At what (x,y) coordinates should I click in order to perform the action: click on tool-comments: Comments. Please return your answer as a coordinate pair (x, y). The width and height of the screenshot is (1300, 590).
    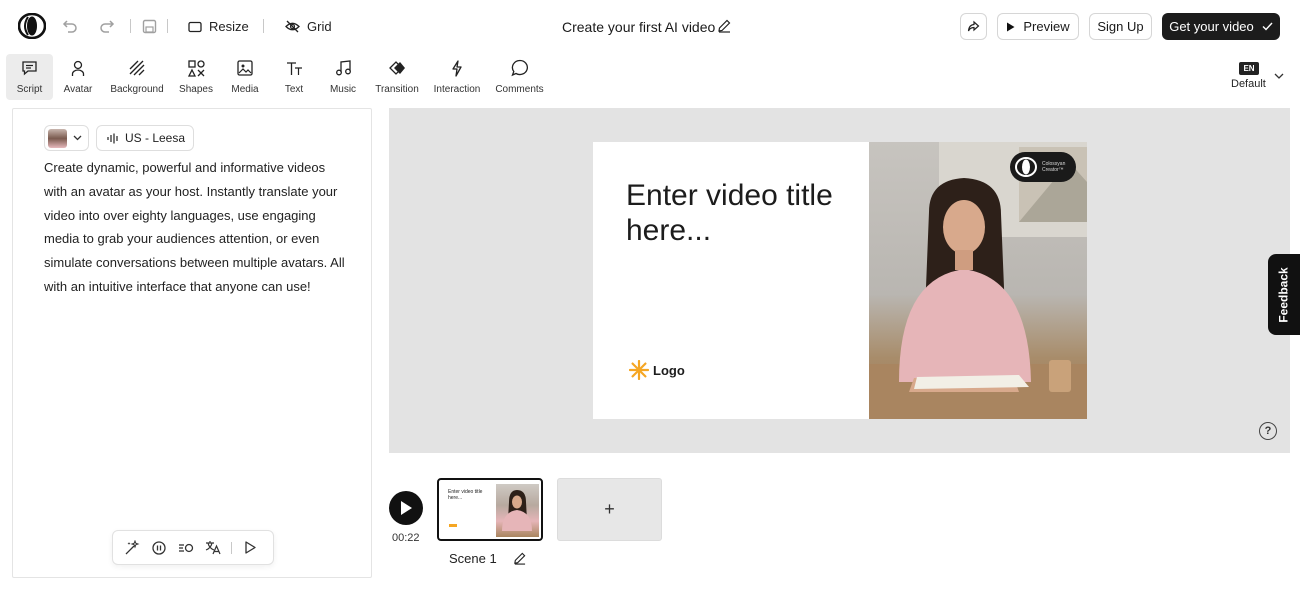
    Looking at the image, I should click on (519, 77).